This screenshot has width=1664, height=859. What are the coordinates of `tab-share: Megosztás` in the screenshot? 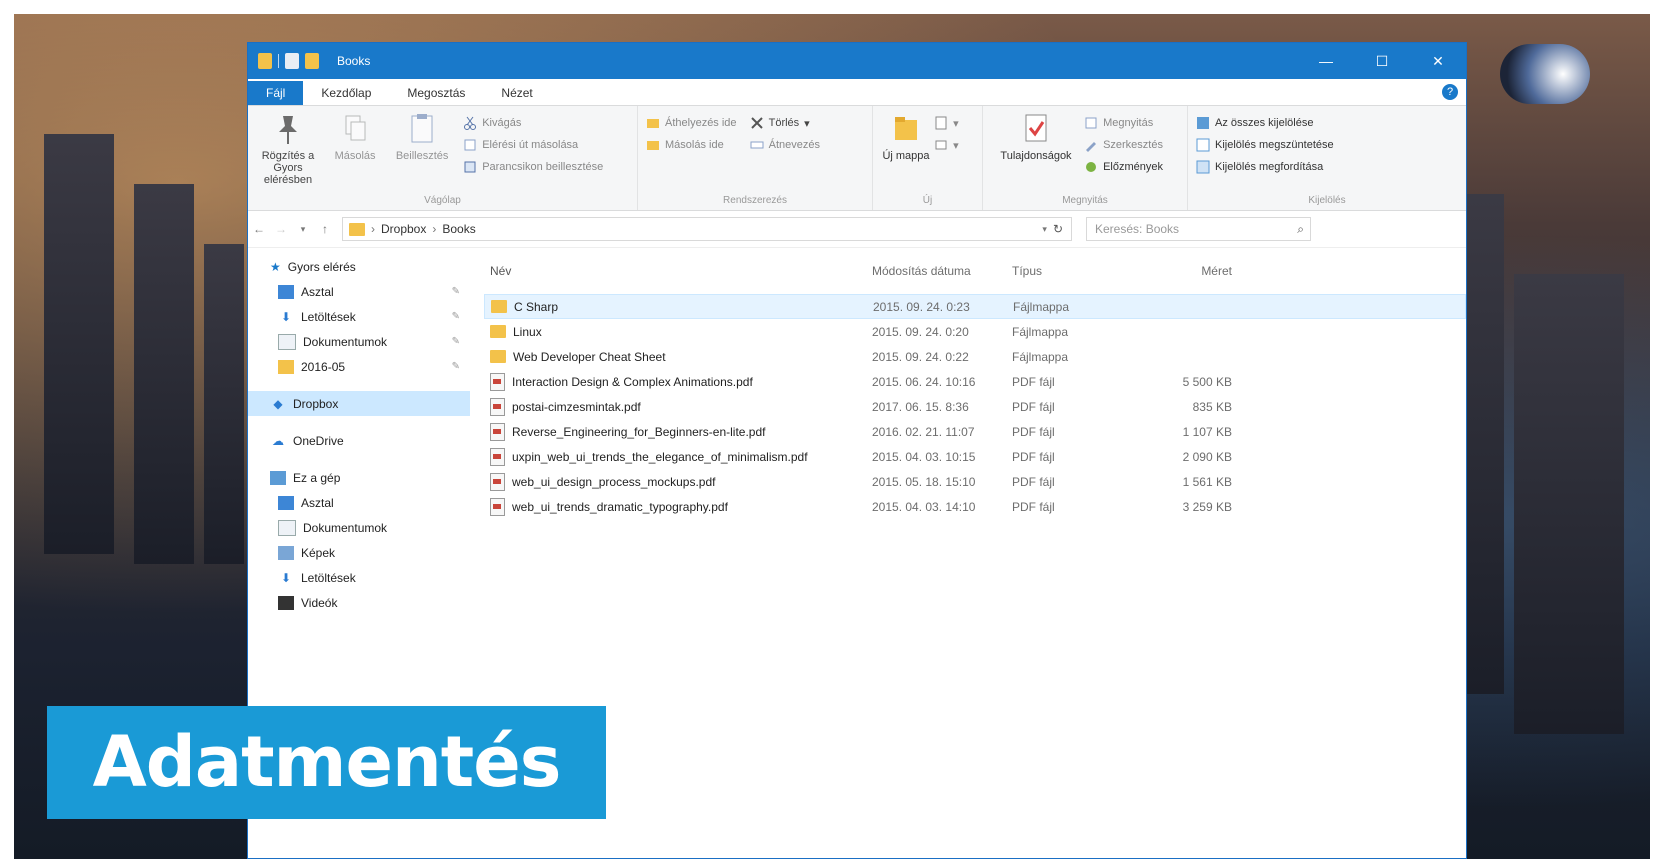 It's located at (436, 93).